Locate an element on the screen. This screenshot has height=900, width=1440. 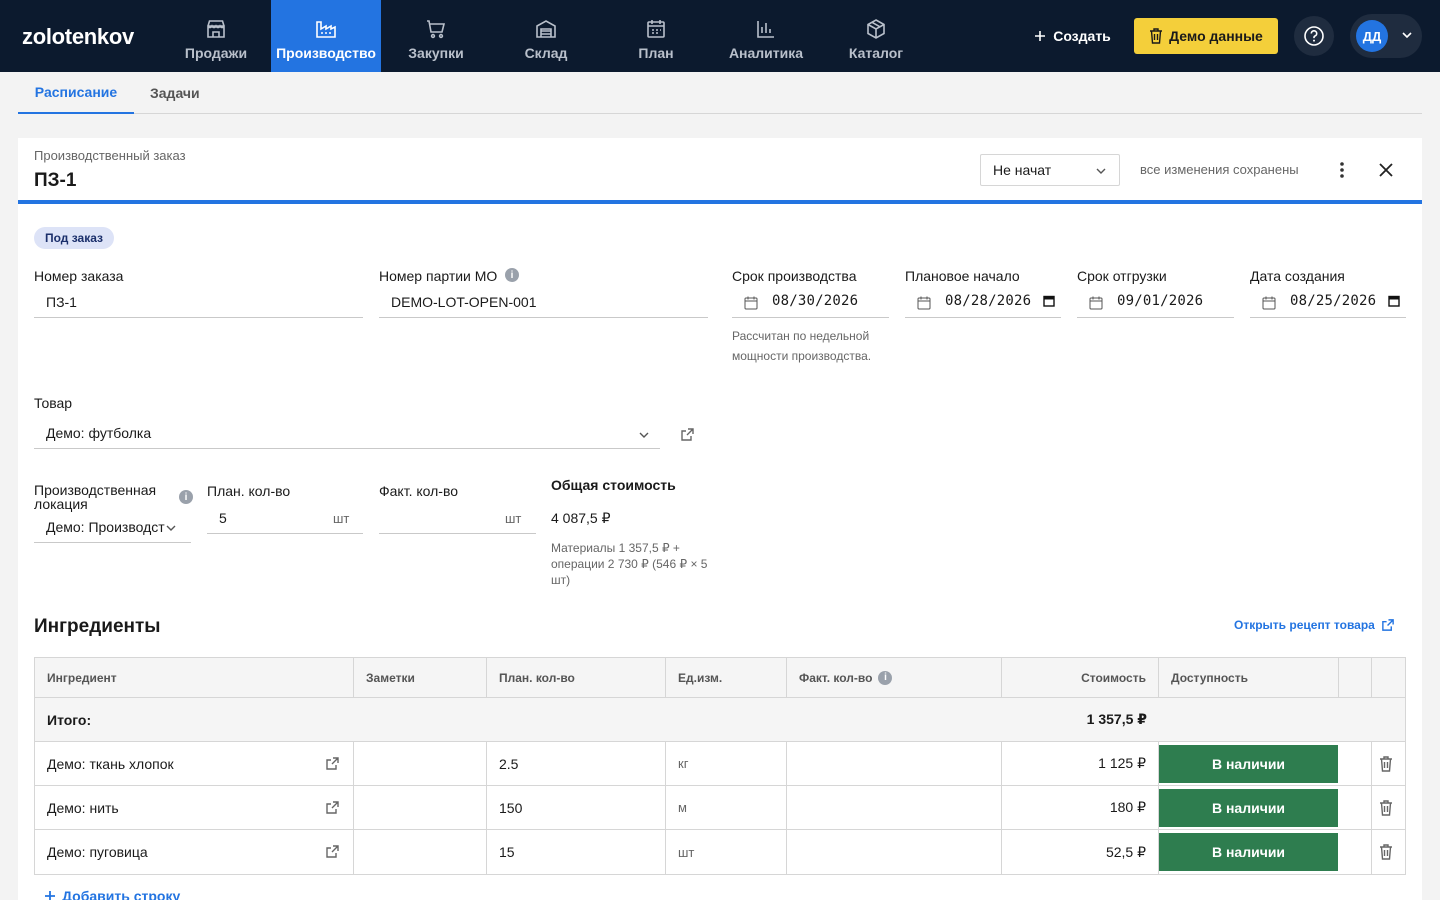
app-logo: zolotenkov is located at coordinates (78, 37).